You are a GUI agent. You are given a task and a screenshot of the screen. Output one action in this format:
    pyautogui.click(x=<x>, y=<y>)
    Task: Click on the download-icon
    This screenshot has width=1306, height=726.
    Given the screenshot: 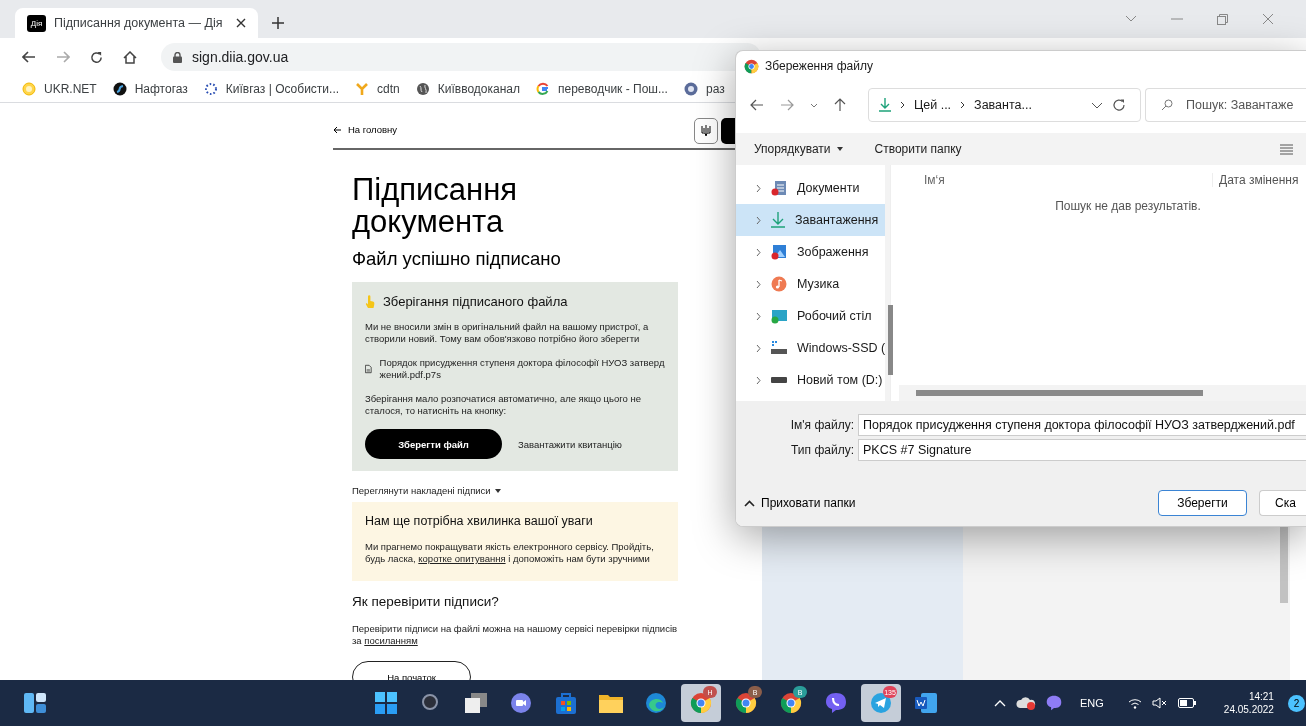 What is the action you would take?
    pyautogui.click(x=778, y=220)
    